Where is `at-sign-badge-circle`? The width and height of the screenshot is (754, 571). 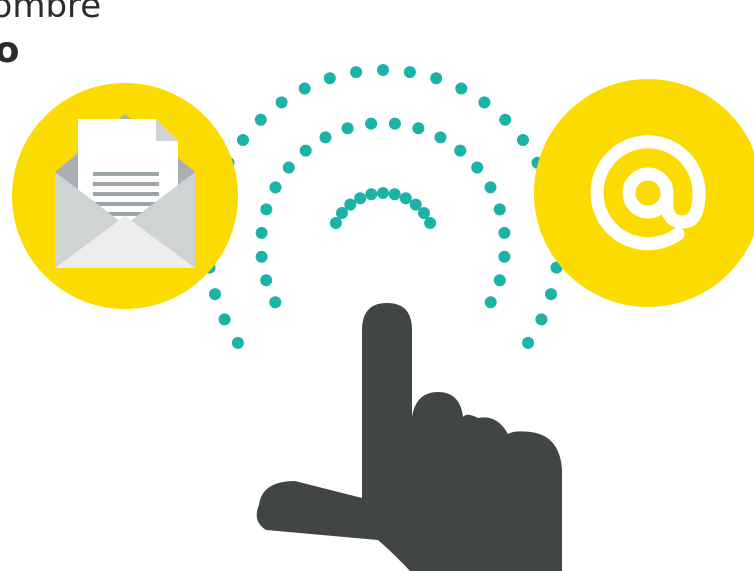 at-sign-badge-circle is located at coordinates (644, 193).